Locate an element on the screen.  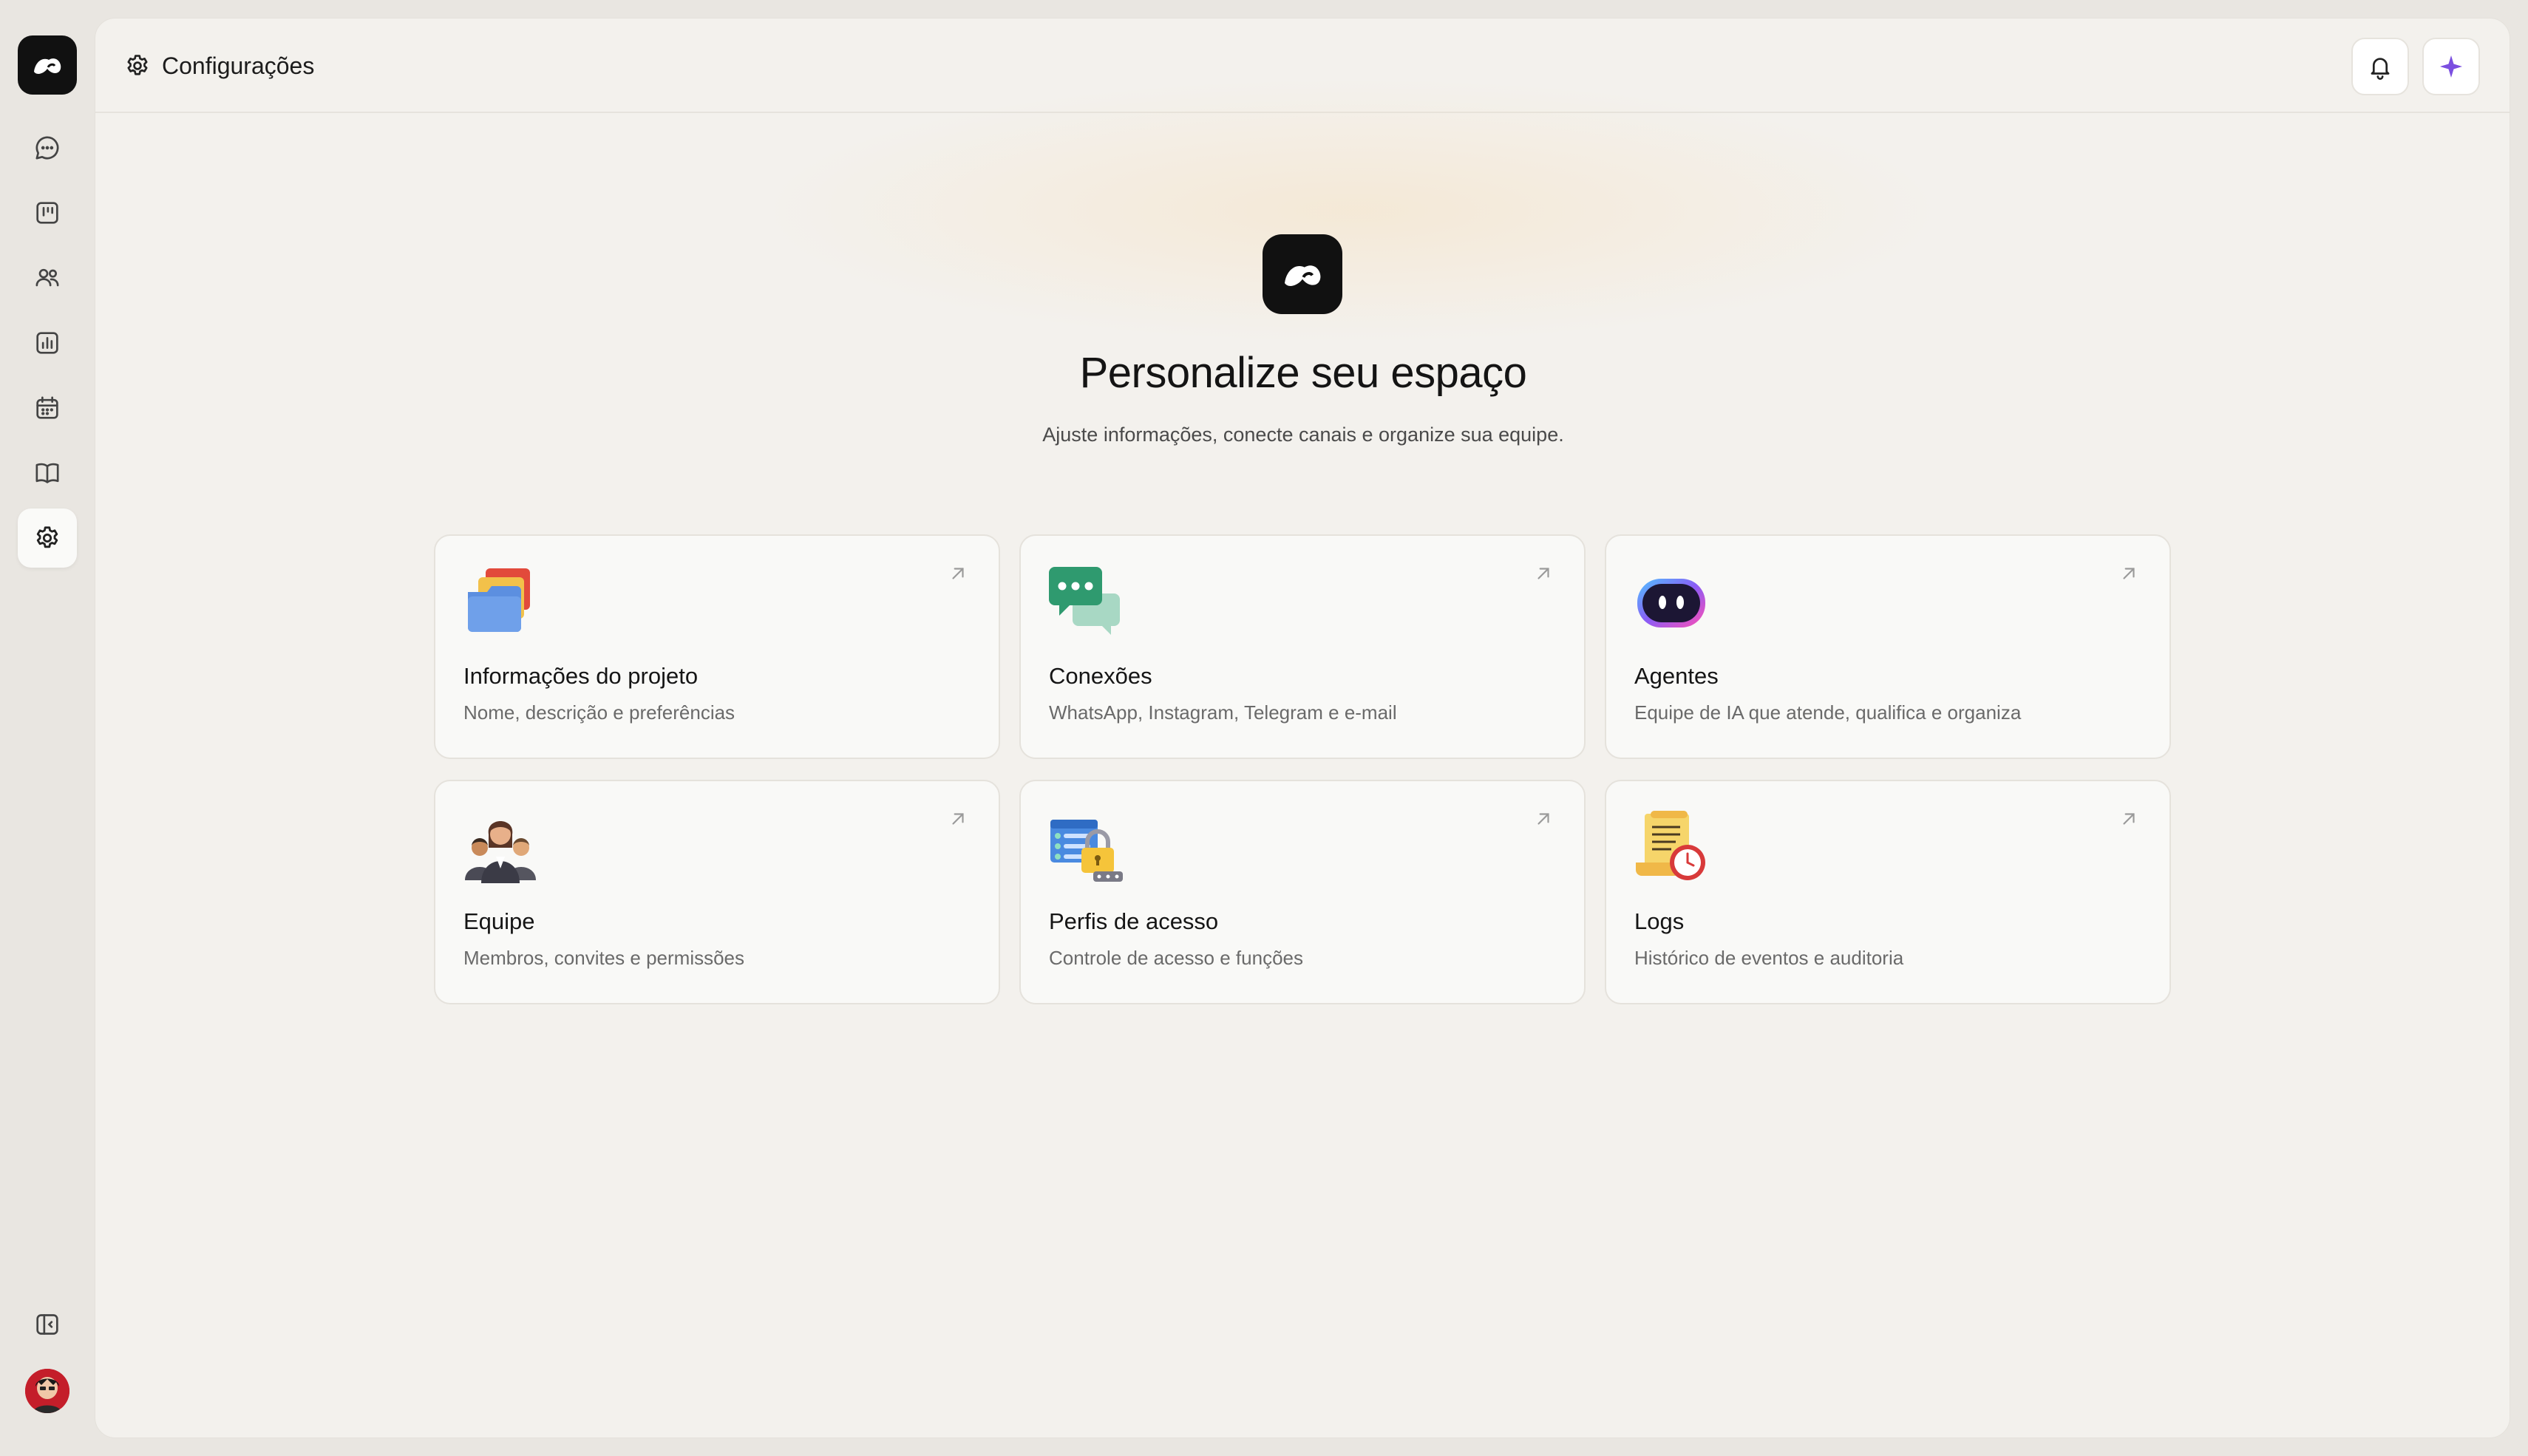
app-logo-button is located at coordinates (48, 65).